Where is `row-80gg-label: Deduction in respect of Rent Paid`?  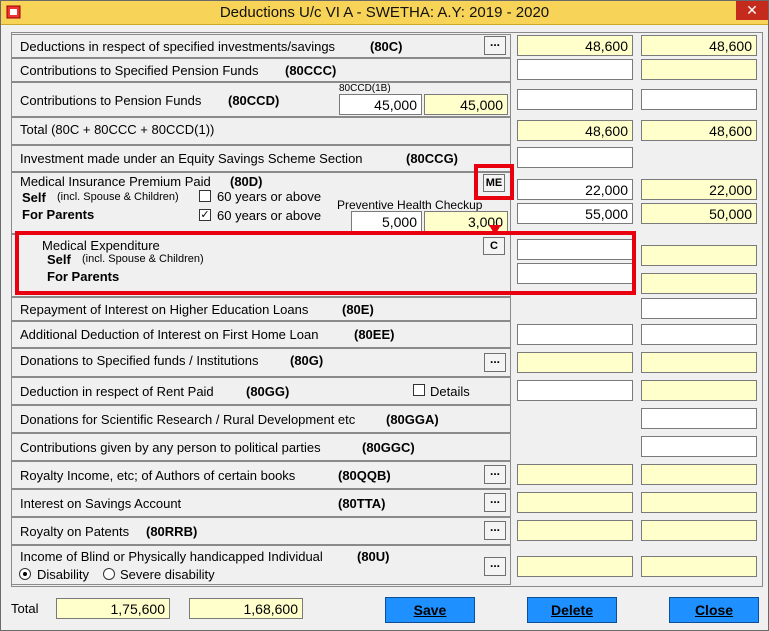
row-80gg-label: Deduction in respect of Rent Paid is located at coordinates (117, 391).